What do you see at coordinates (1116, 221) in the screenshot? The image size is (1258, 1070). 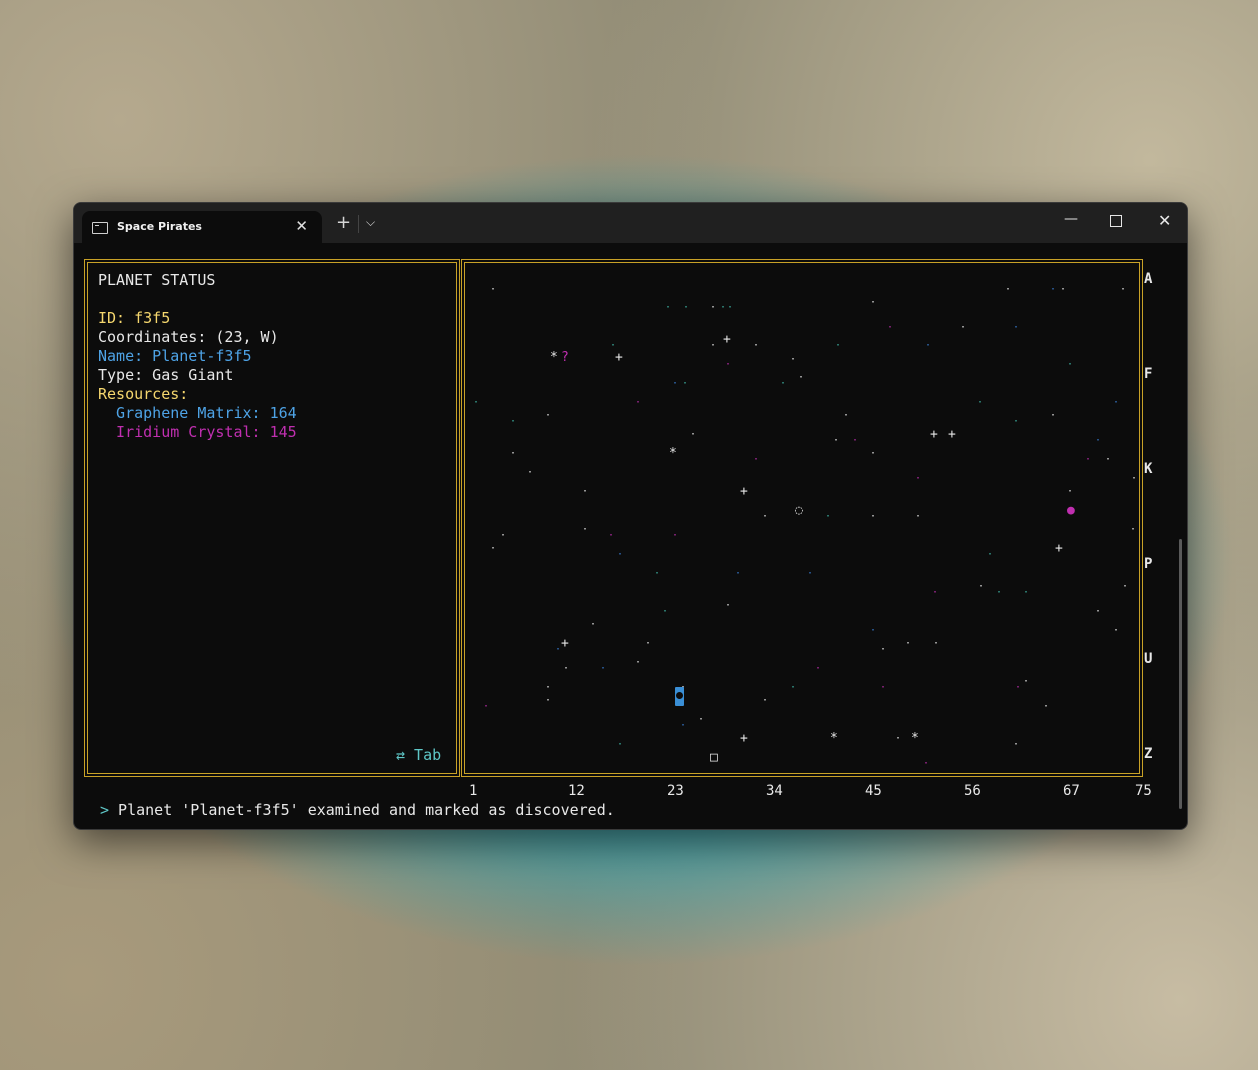 I see `maximize-button` at bounding box center [1116, 221].